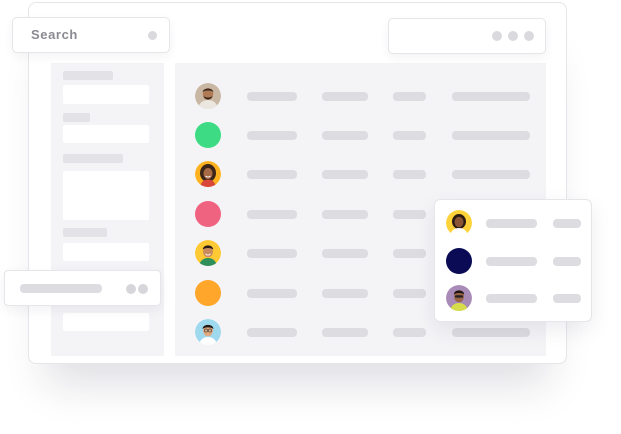 The width and height of the screenshot is (621, 434). What do you see at coordinates (106, 195) in the screenshot?
I see `form-textarea` at bounding box center [106, 195].